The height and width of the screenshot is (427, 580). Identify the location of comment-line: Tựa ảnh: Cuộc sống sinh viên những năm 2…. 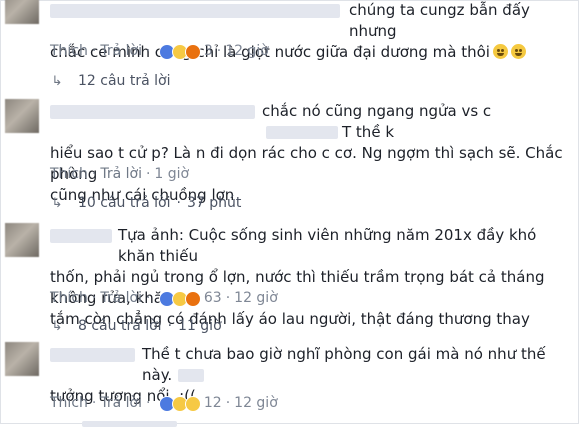
(327, 245).